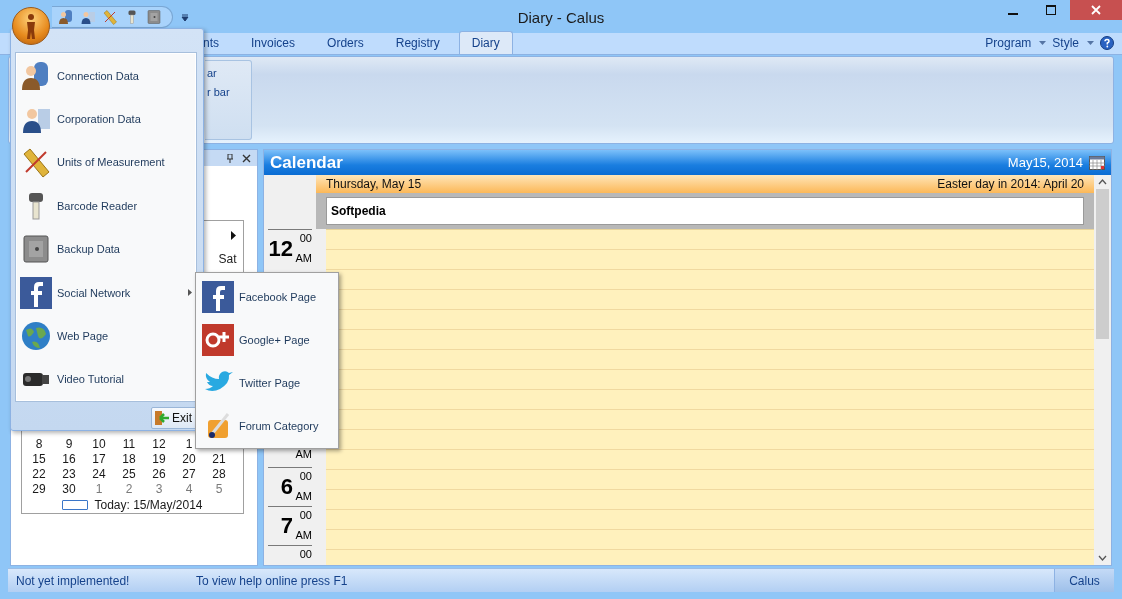 This screenshot has height=599, width=1122. Describe the element at coordinates (267, 426) in the screenshot. I see `menu-item: Forum Category` at that location.